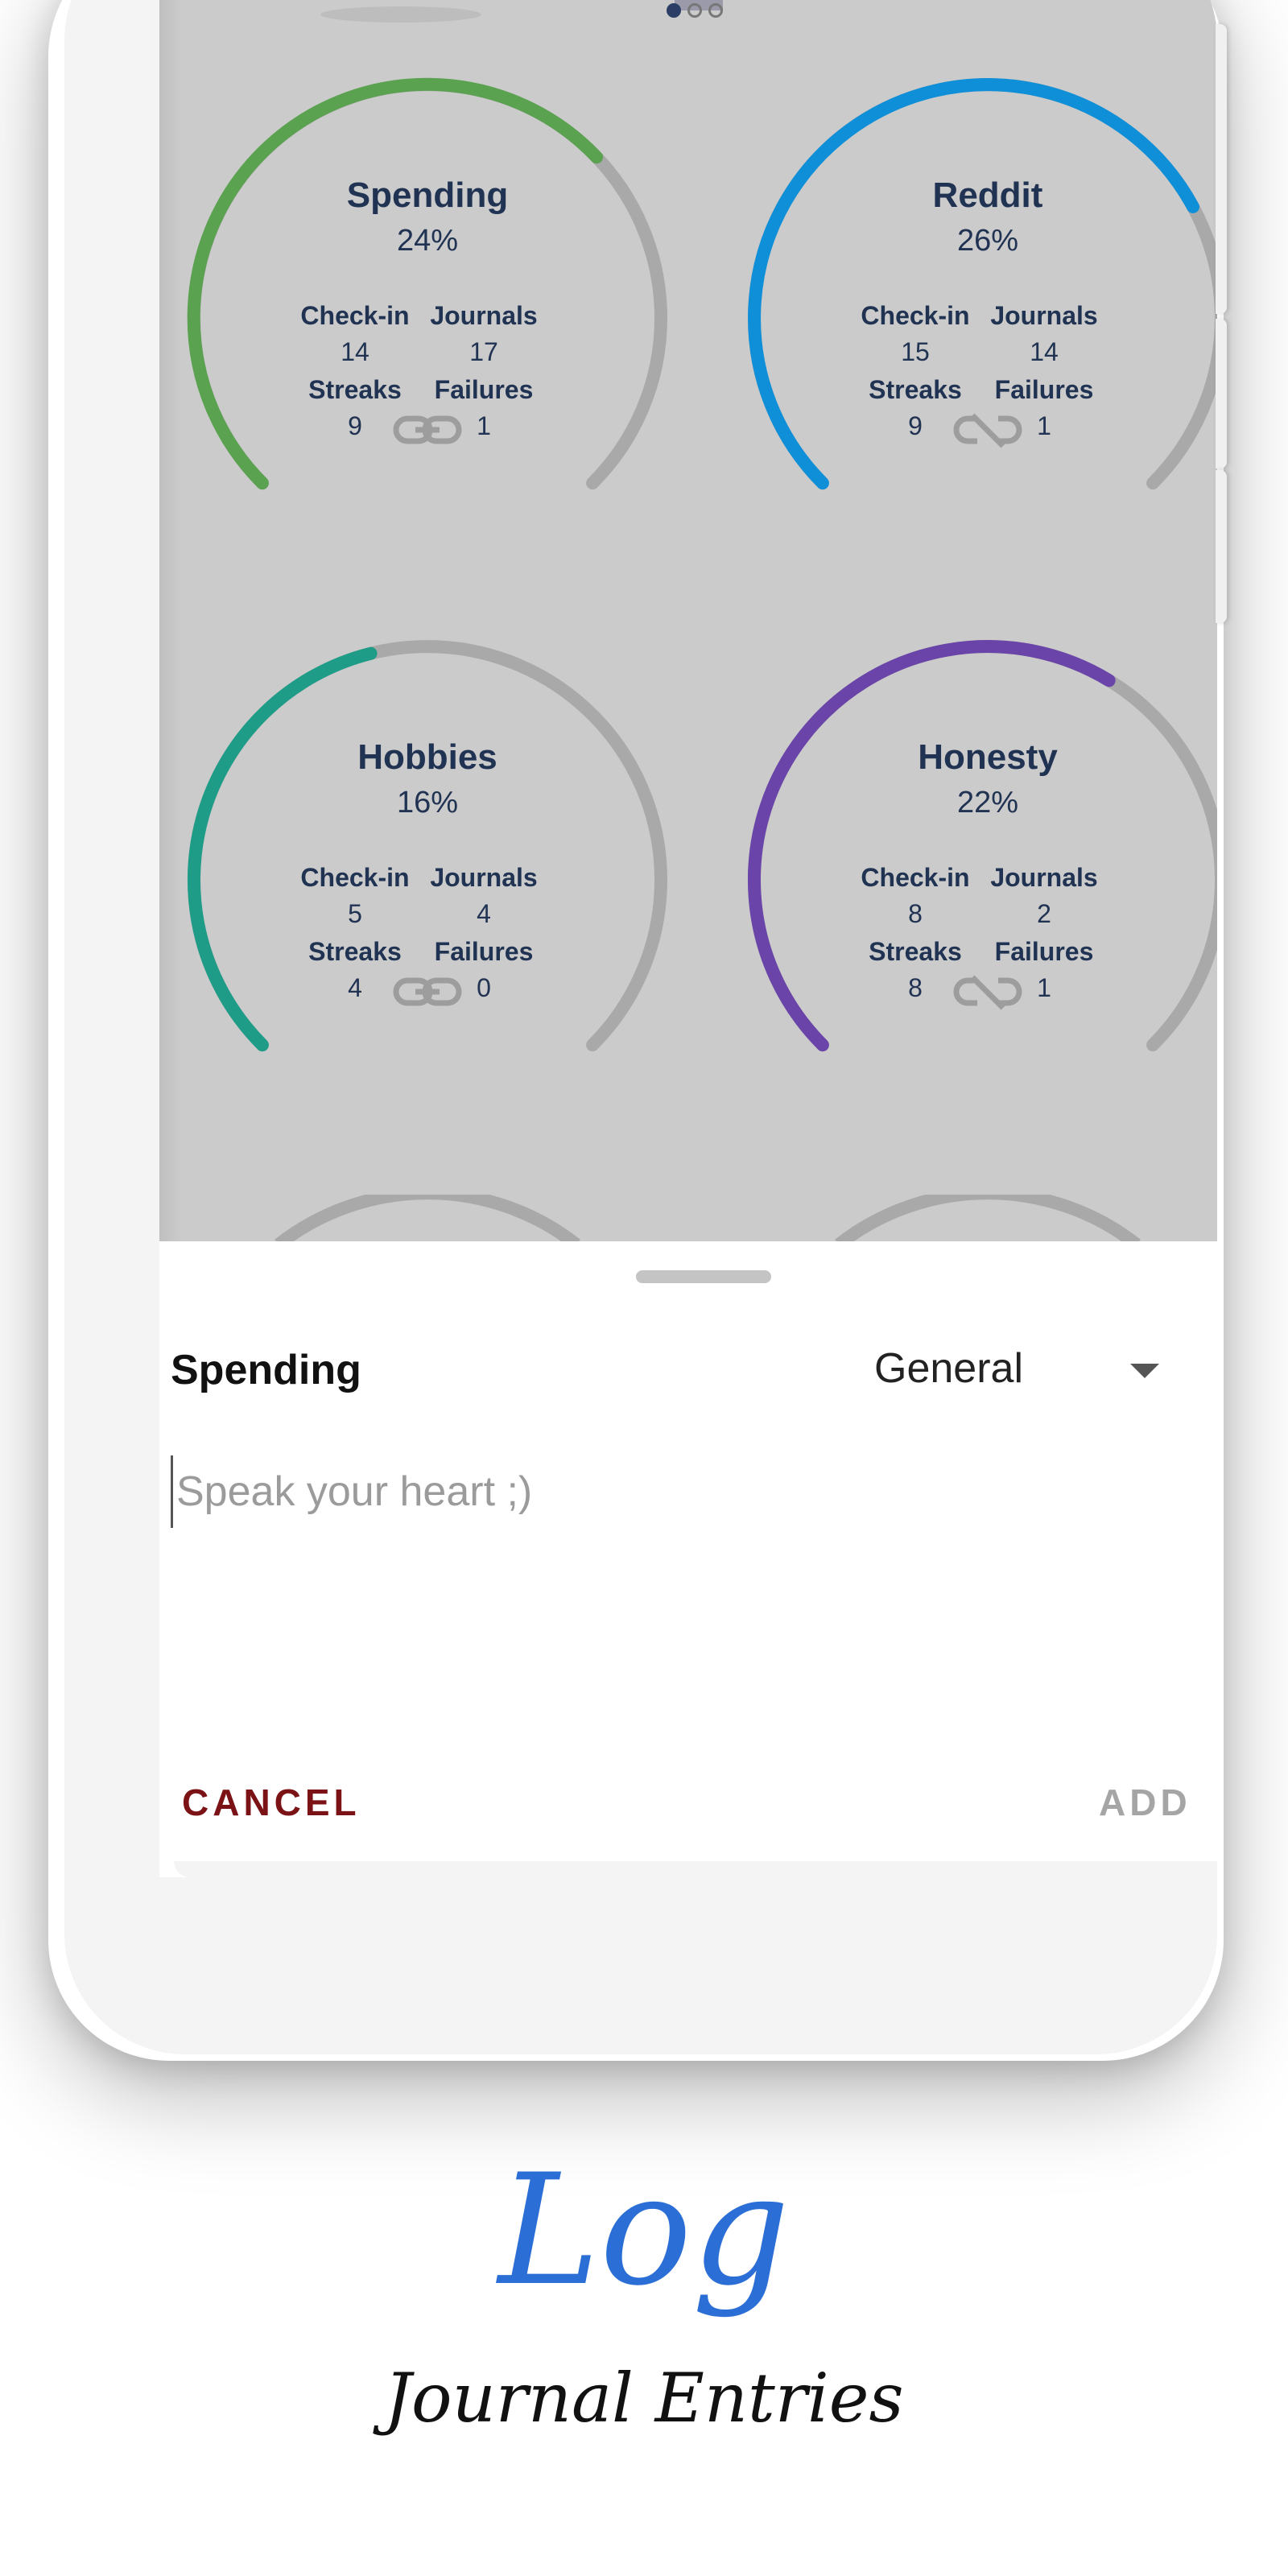 The height and width of the screenshot is (2576, 1288). I want to click on cancel-button: CANCEL, so click(271, 1802).